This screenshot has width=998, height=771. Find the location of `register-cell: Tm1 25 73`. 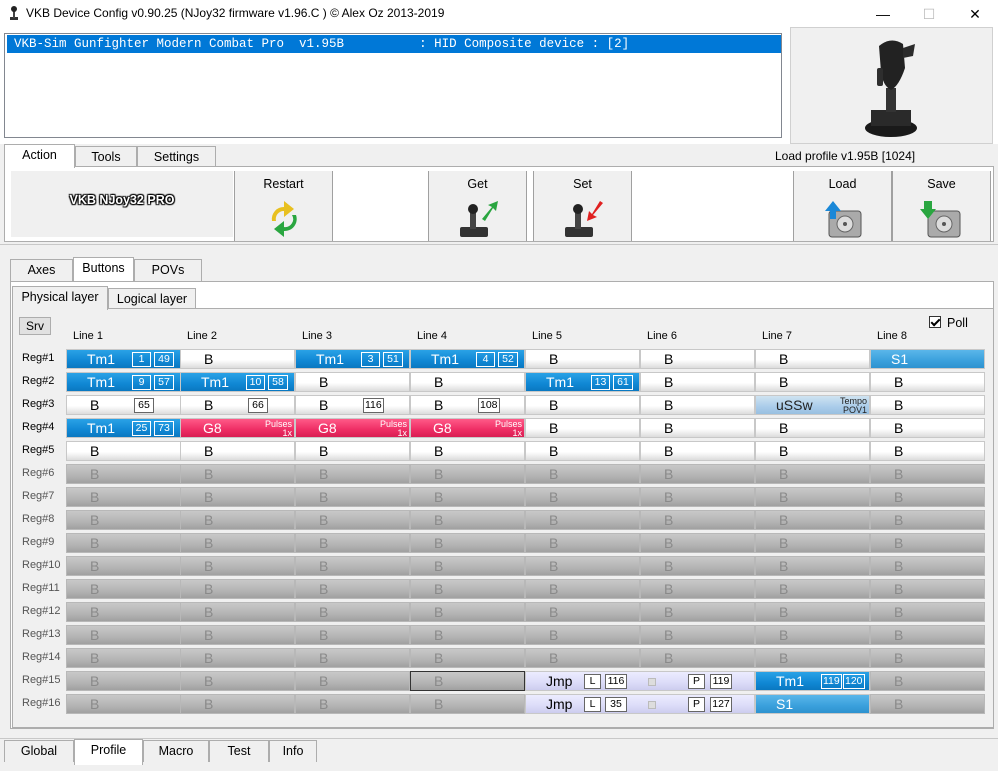

register-cell: Tm1 25 73 is located at coordinates (123, 428).